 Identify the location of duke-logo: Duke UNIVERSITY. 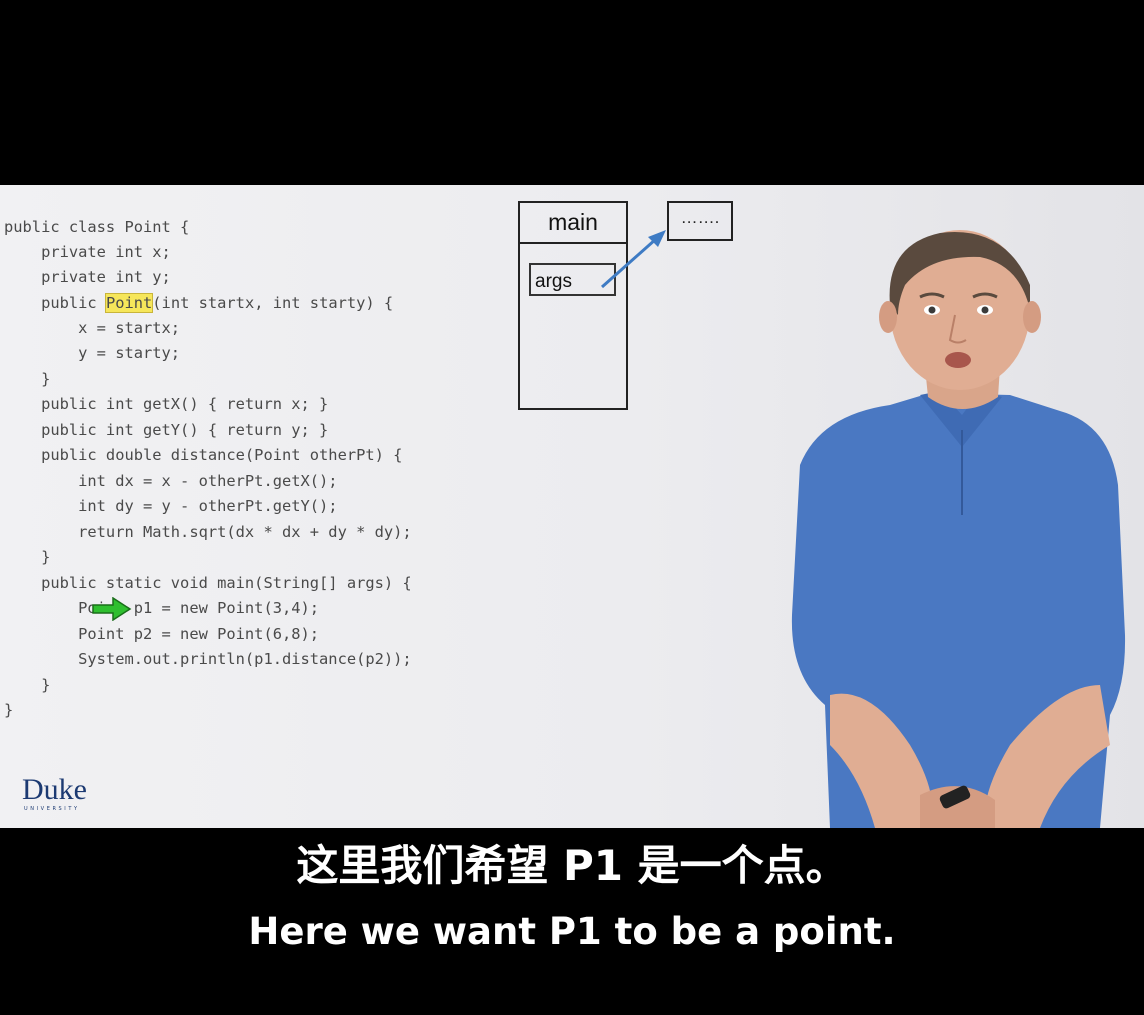
(67, 795).